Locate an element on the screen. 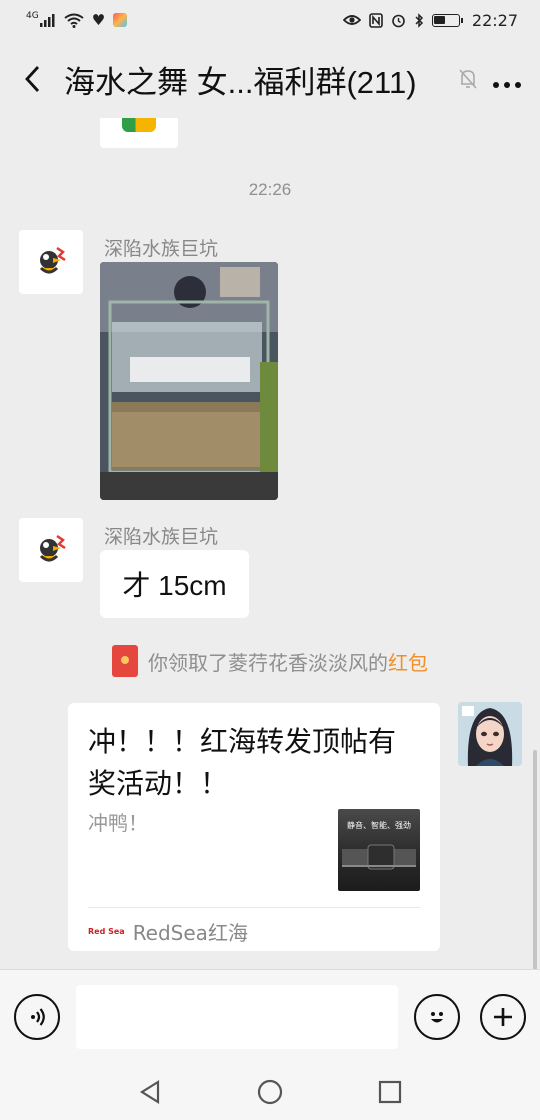 The width and height of the screenshot is (540, 1120). my-avatar is located at coordinates (490, 734).